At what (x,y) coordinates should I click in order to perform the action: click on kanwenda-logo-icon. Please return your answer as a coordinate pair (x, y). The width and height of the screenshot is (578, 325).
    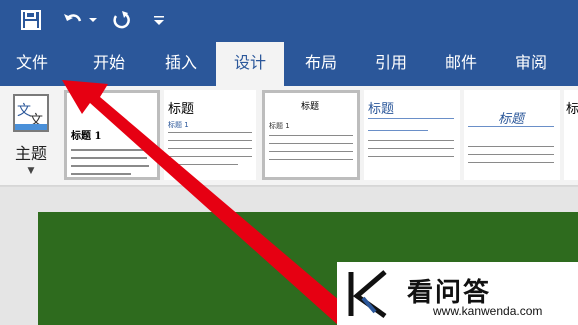
    Looking at the image, I should click on (367, 294).